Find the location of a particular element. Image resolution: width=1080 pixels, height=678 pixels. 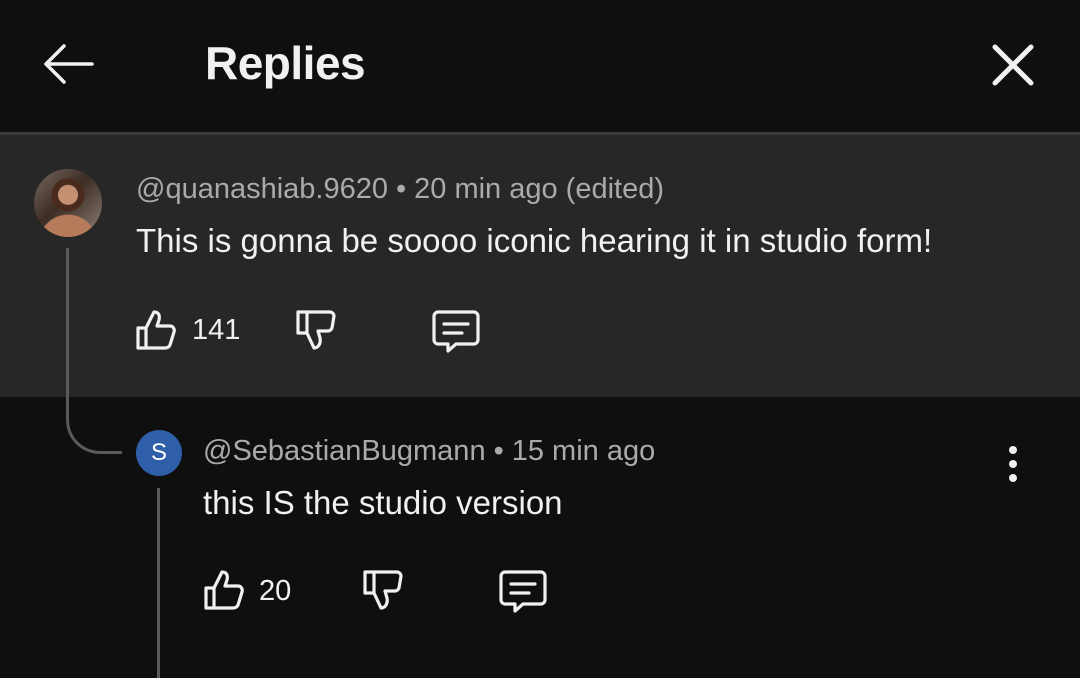

like-count: 20 is located at coordinates (275, 591).